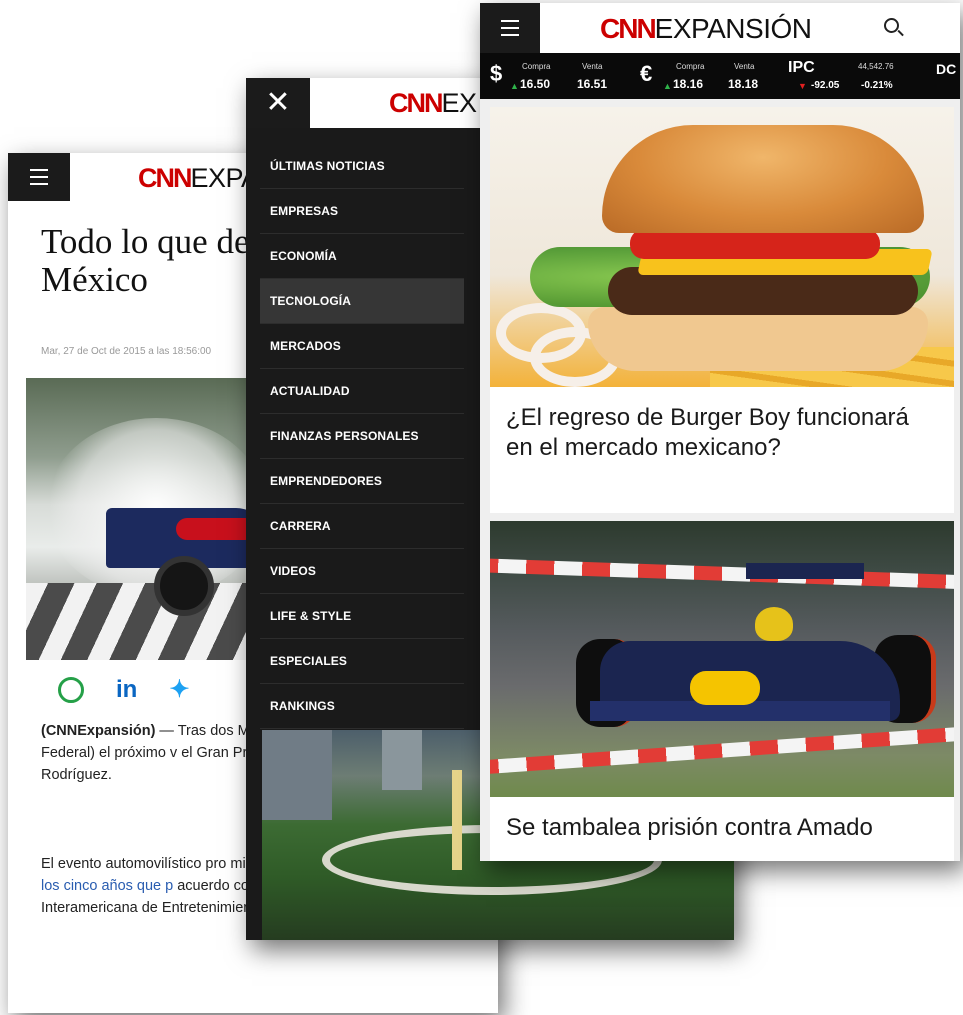 The width and height of the screenshot is (963, 1015). I want to click on down-arrow-icon: ▼, so click(802, 86).